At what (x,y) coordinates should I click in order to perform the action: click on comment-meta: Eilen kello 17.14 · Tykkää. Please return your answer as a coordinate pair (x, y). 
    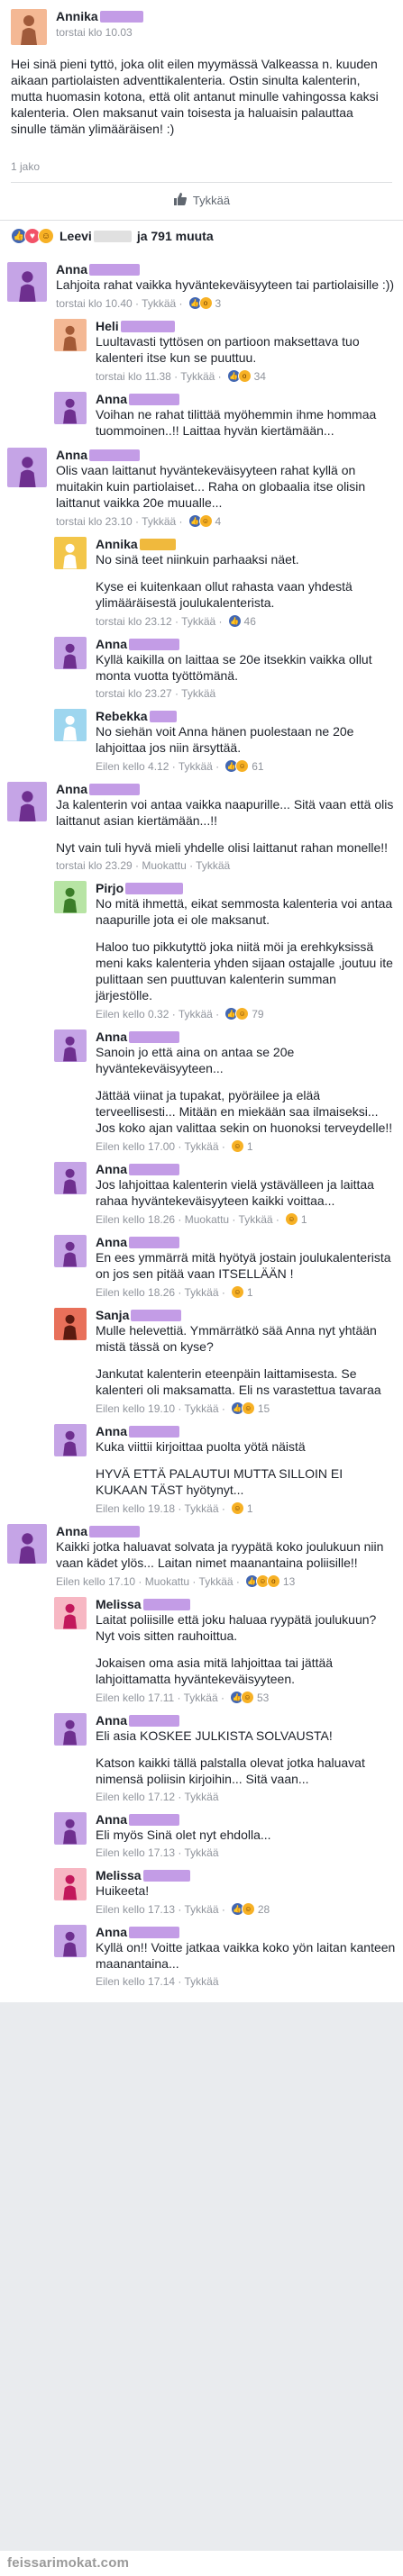
    Looking at the image, I should click on (246, 1981).